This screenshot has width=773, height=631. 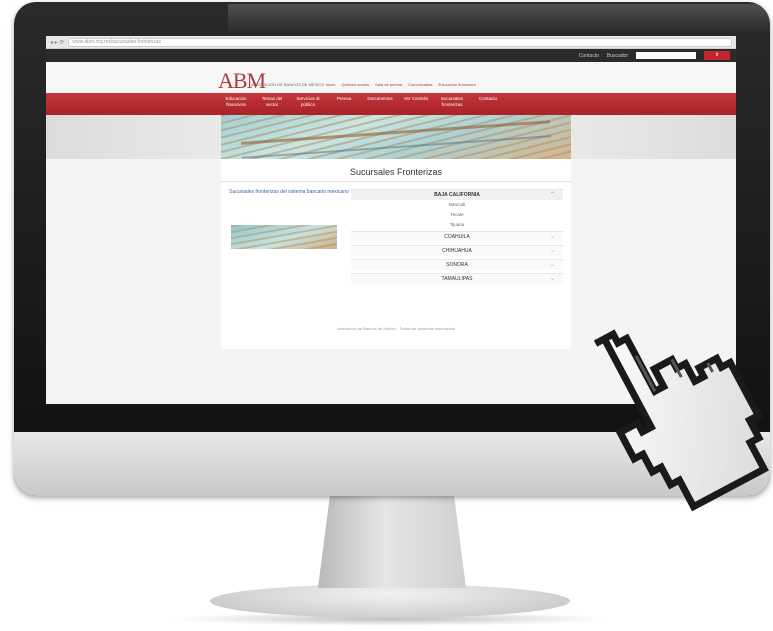 I want to click on top-link-search: Buscador, so click(x=617, y=56).